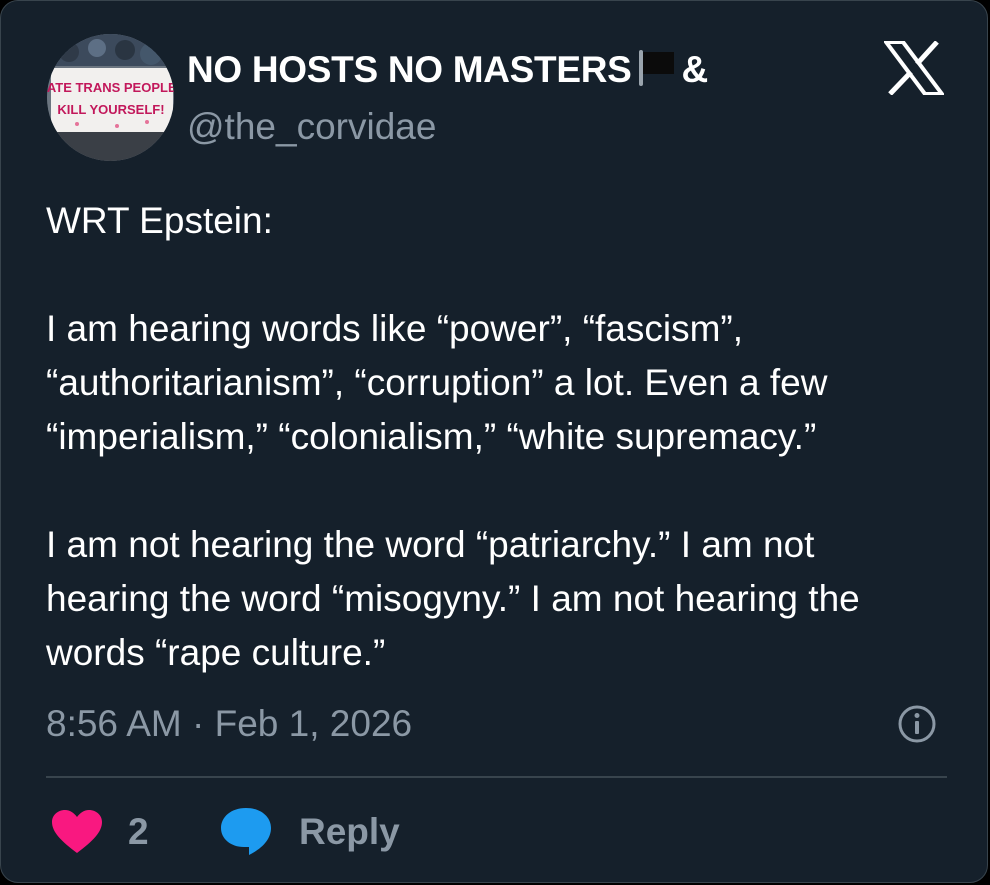 Image resolution: width=990 pixels, height=885 pixels. I want to click on display-name: NO HOSTS NO MASTERS &, so click(447, 70).